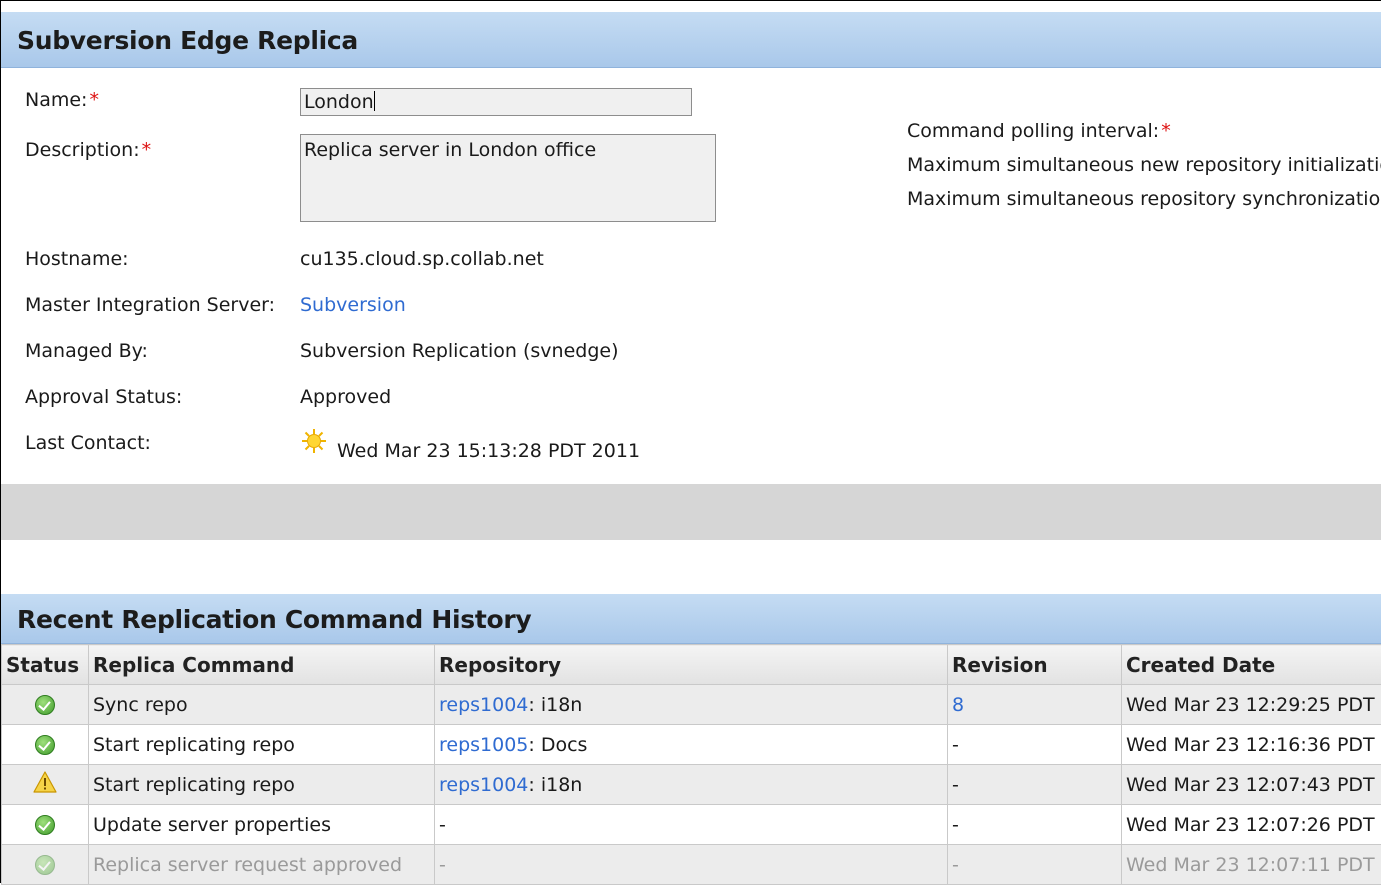 The width and height of the screenshot is (1381, 885). What do you see at coordinates (262, 665) in the screenshot?
I see `column-header-replica-command: Replica Command` at bounding box center [262, 665].